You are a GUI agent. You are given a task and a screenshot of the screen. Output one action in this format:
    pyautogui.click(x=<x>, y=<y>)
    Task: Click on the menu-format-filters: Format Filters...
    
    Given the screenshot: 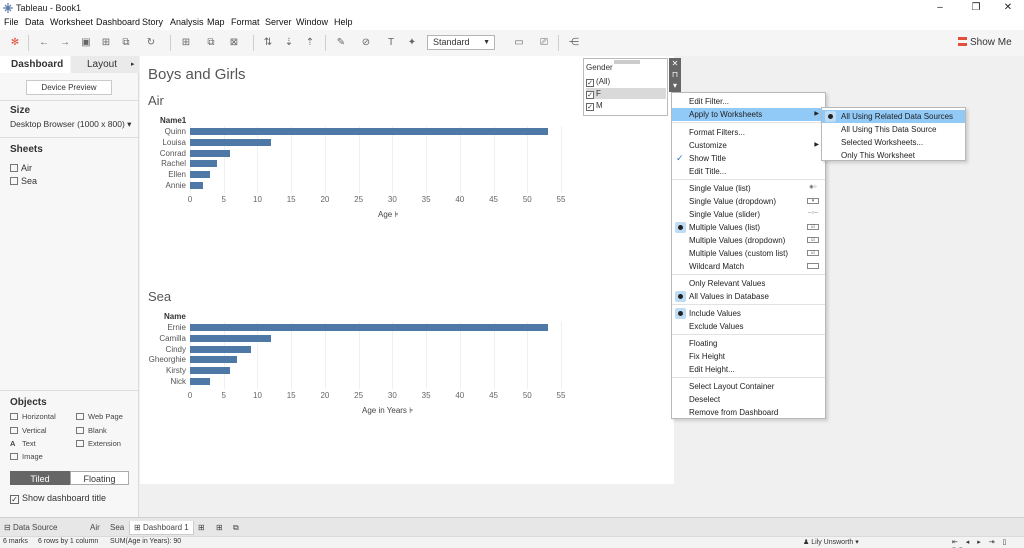 What is the action you would take?
    pyautogui.click(x=748, y=132)
    